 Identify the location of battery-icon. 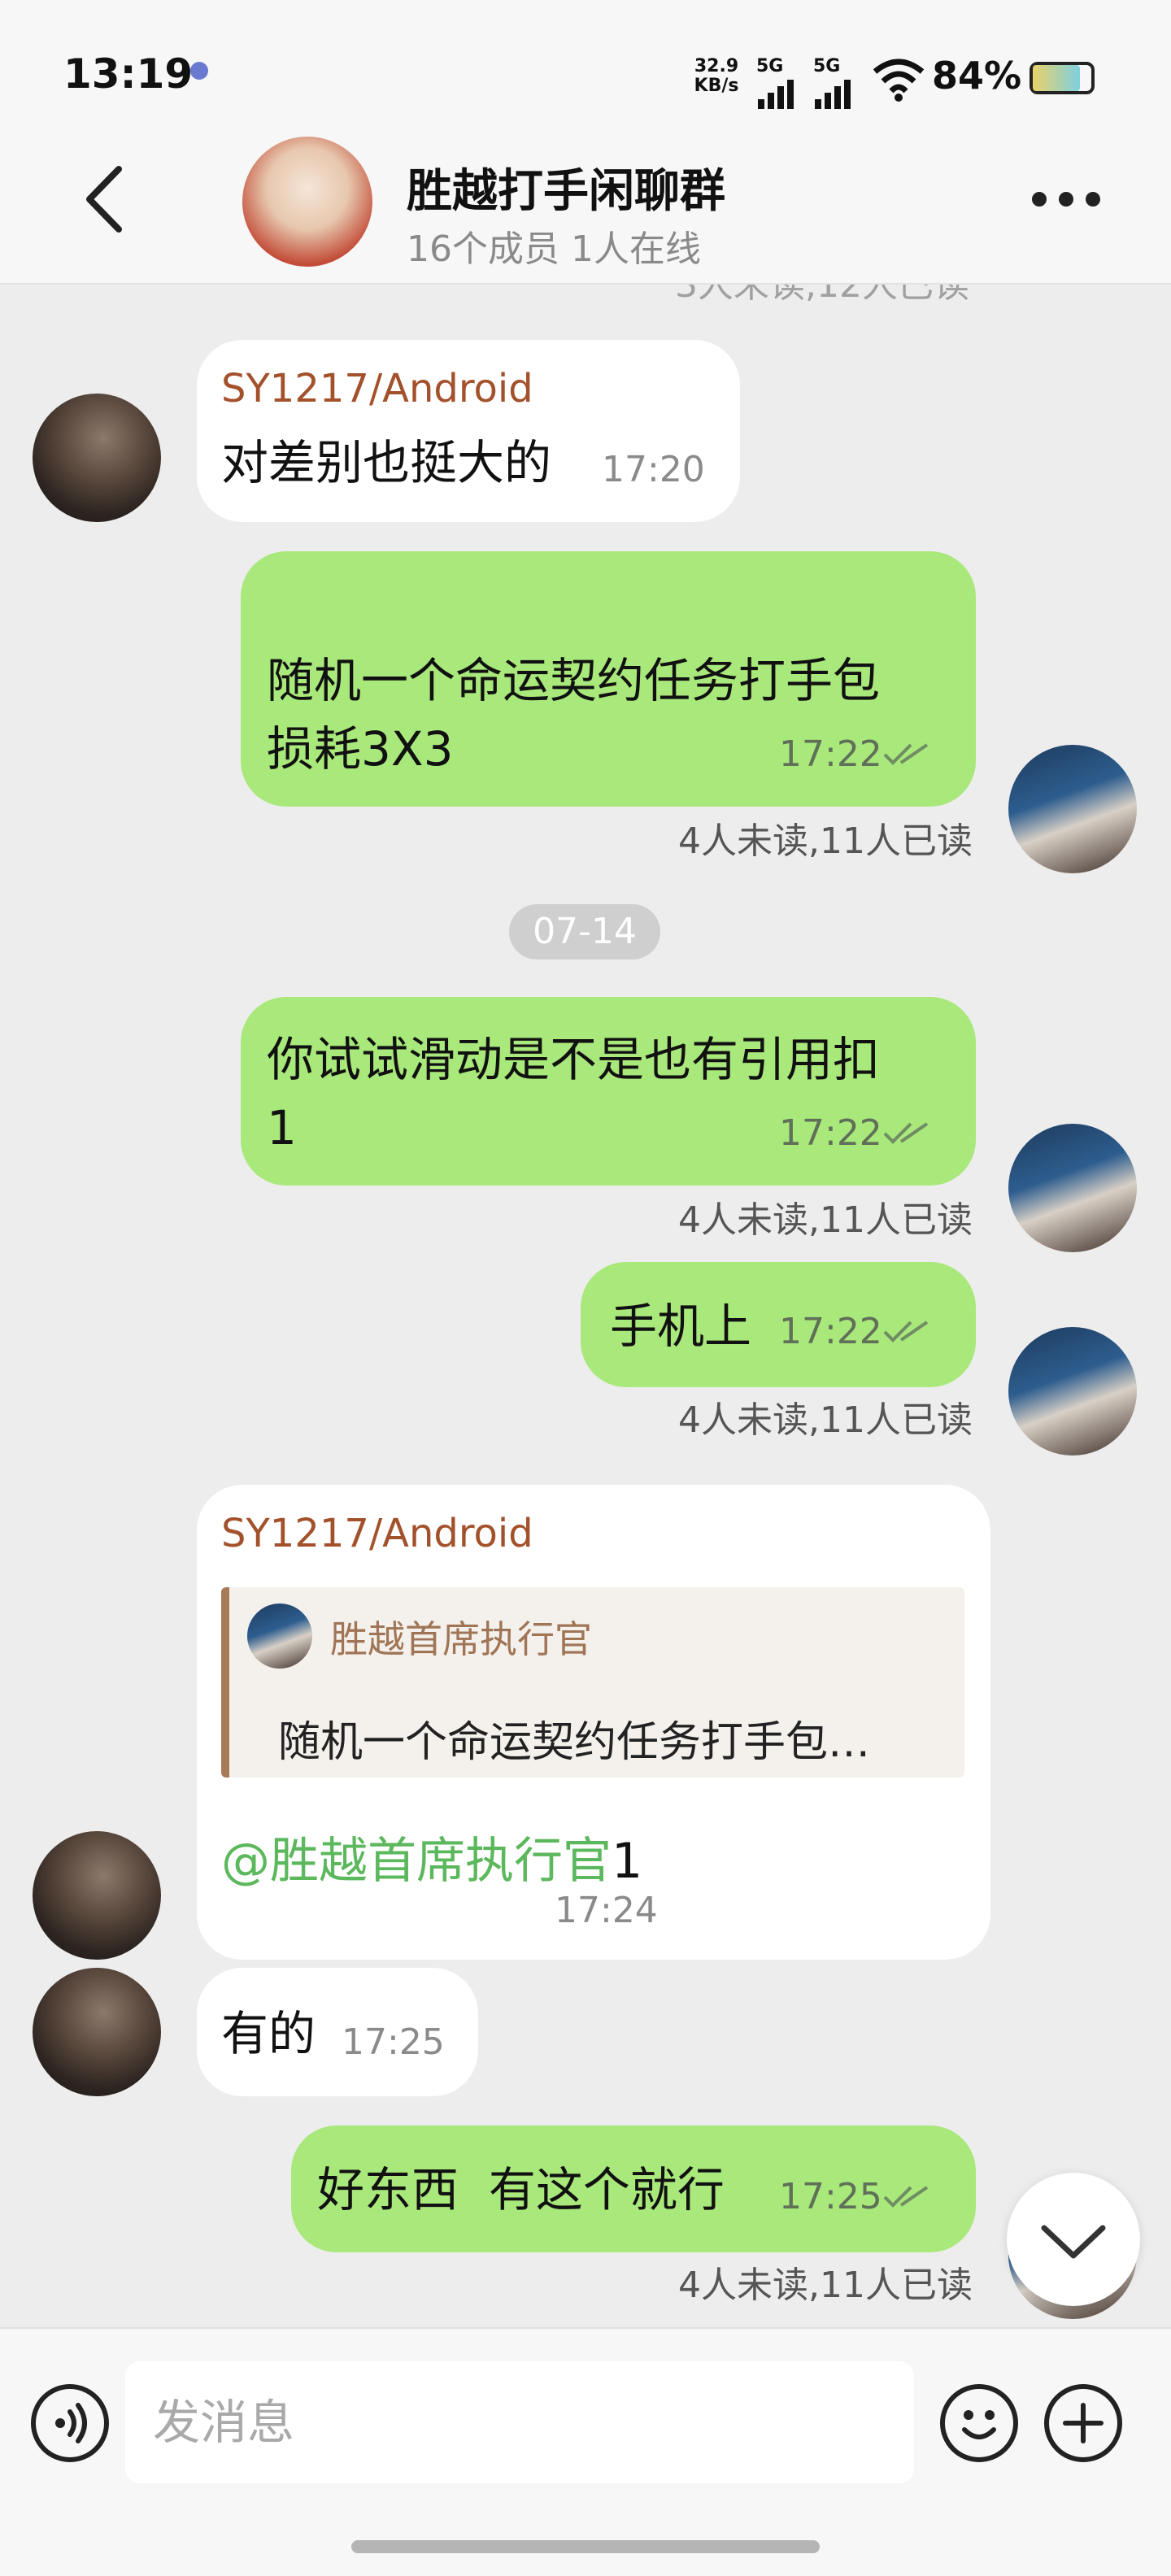
(1062, 78).